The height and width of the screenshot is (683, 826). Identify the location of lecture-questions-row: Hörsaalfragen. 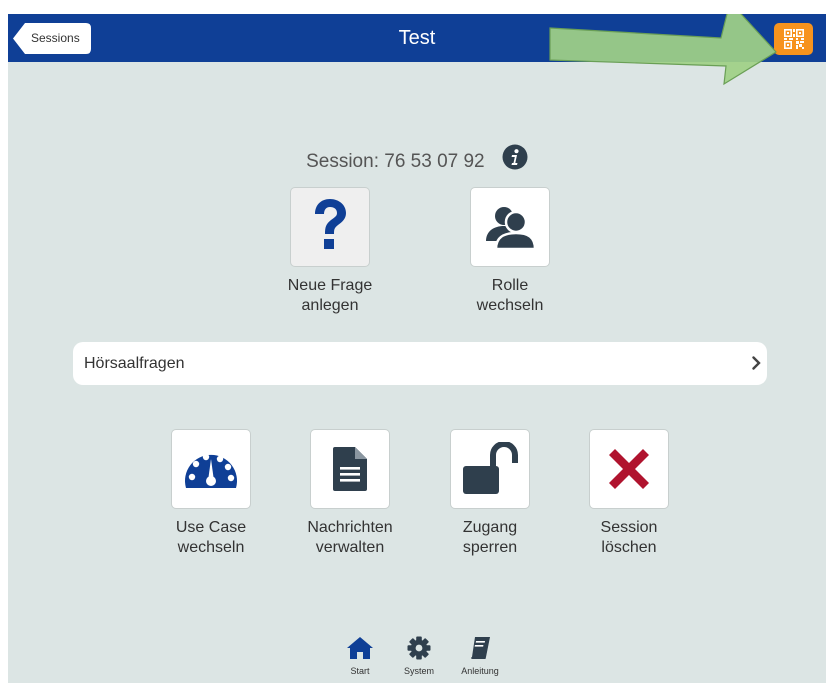
(420, 363).